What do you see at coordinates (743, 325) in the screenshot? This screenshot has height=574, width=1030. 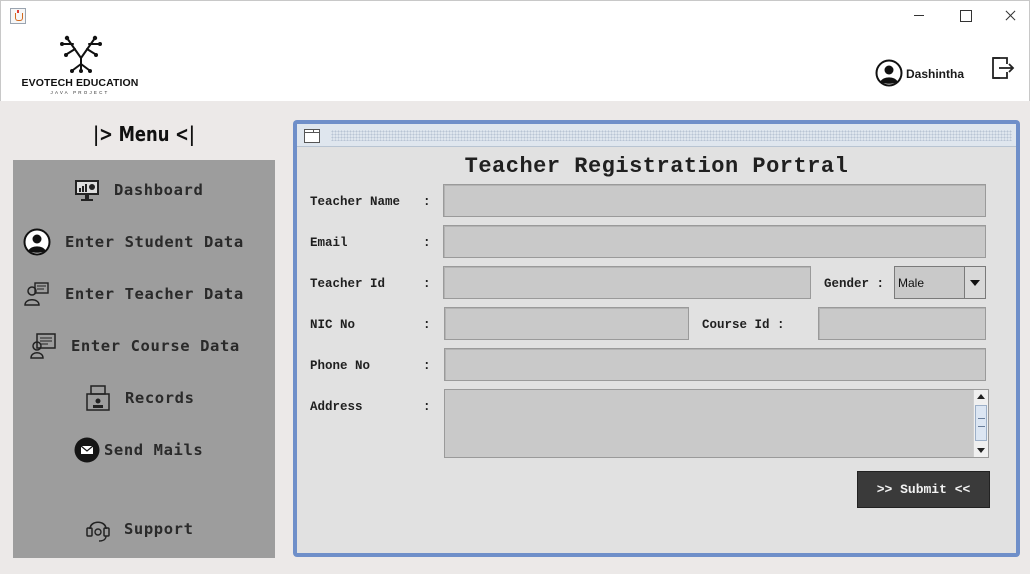 I see `course-id-label: Course Id :` at bounding box center [743, 325].